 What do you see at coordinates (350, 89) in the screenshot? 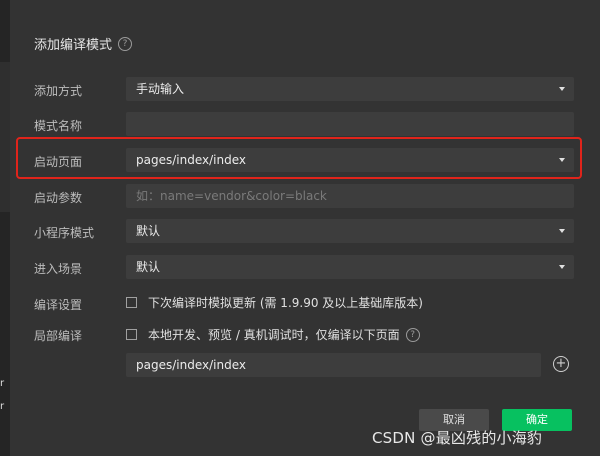
I see `add-method-select: 手动输入` at bounding box center [350, 89].